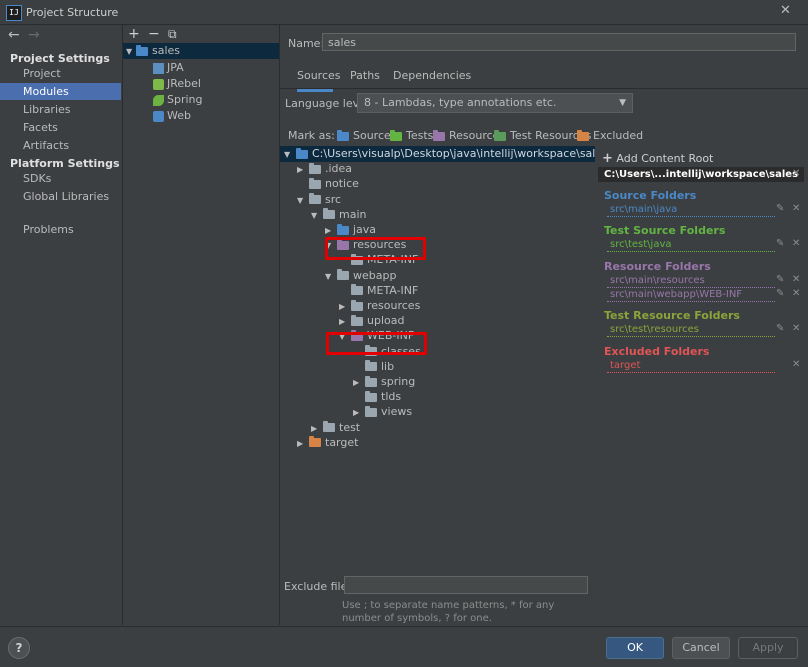 This screenshot has height=667, width=808. Describe the element at coordinates (618, 135) in the screenshot. I see `mark-label: Excluded` at that location.